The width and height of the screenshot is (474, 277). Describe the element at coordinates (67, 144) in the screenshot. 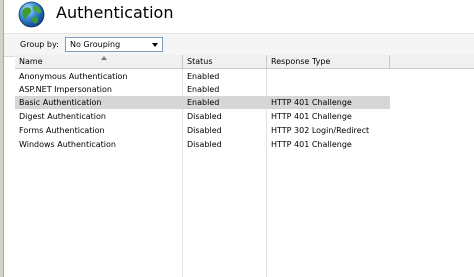

I see `cell-name: Windows Authentication` at that location.